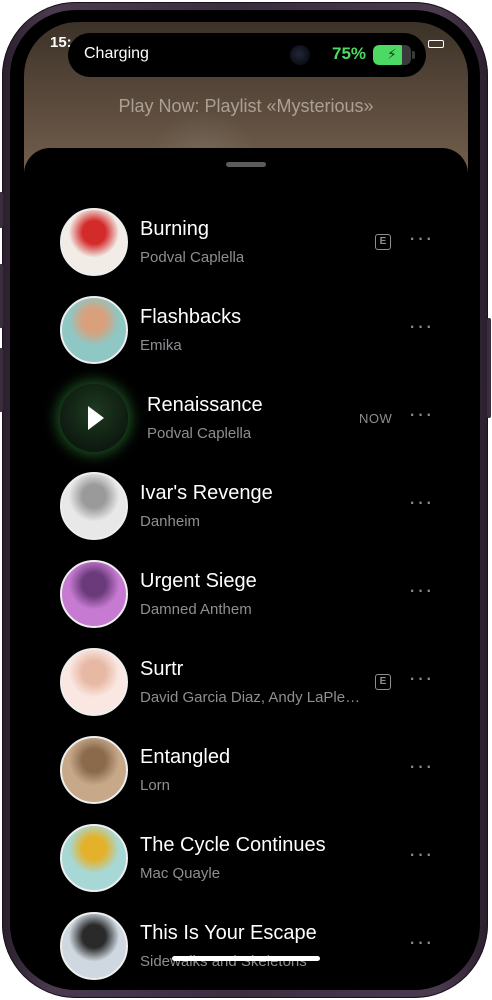  I want to click on charging-label: Charging, so click(116, 53).